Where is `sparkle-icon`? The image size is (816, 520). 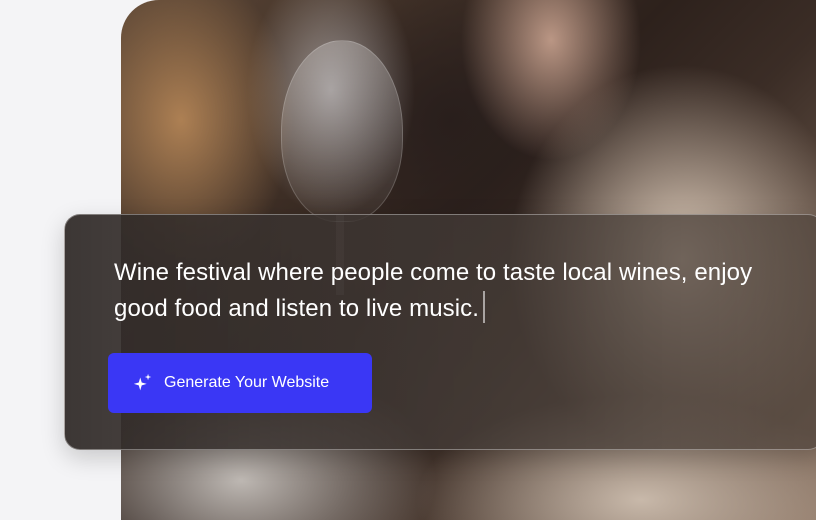 sparkle-icon is located at coordinates (142, 382).